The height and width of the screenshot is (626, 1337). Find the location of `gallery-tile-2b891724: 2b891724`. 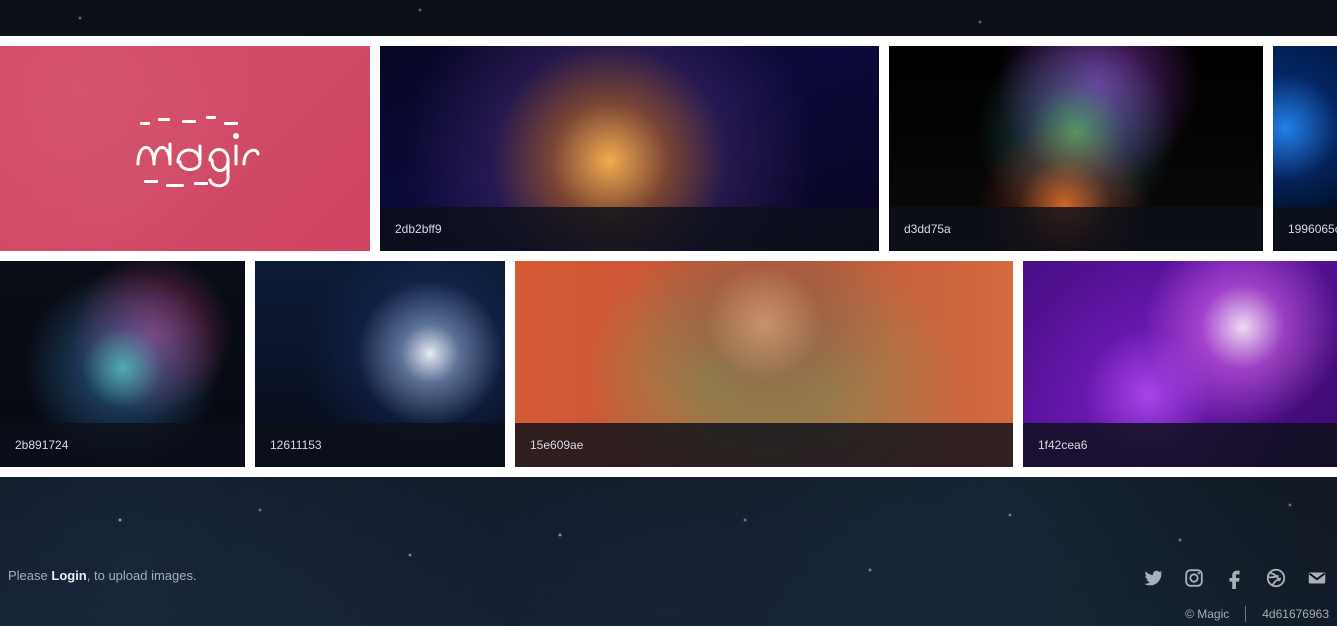

gallery-tile-2b891724: 2b891724 is located at coordinates (122, 364).